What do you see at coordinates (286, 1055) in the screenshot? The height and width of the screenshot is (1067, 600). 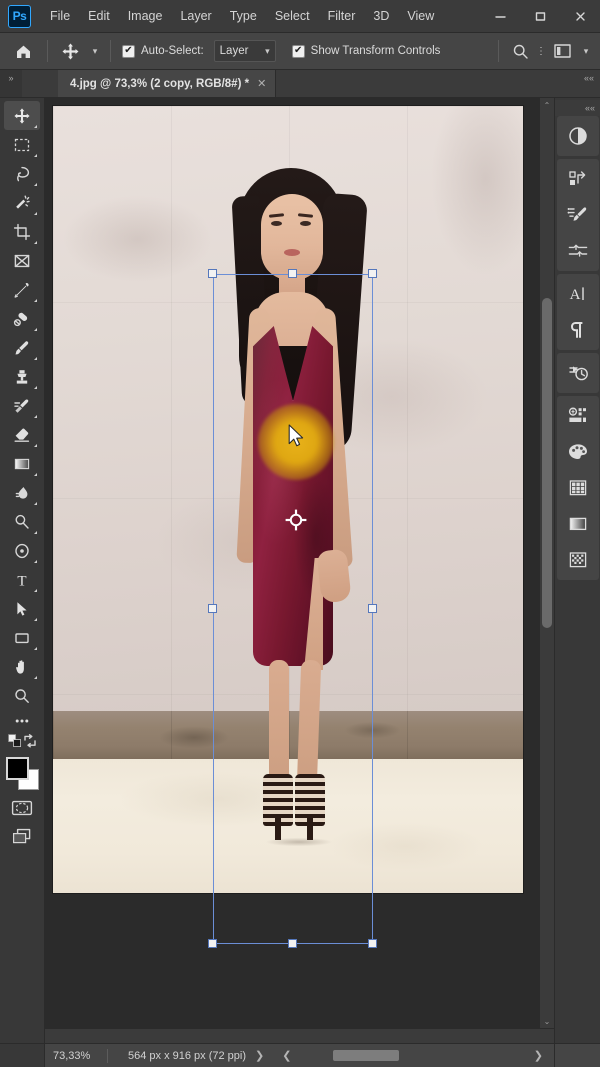 I see `scroll-left-icon: ❮` at bounding box center [286, 1055].